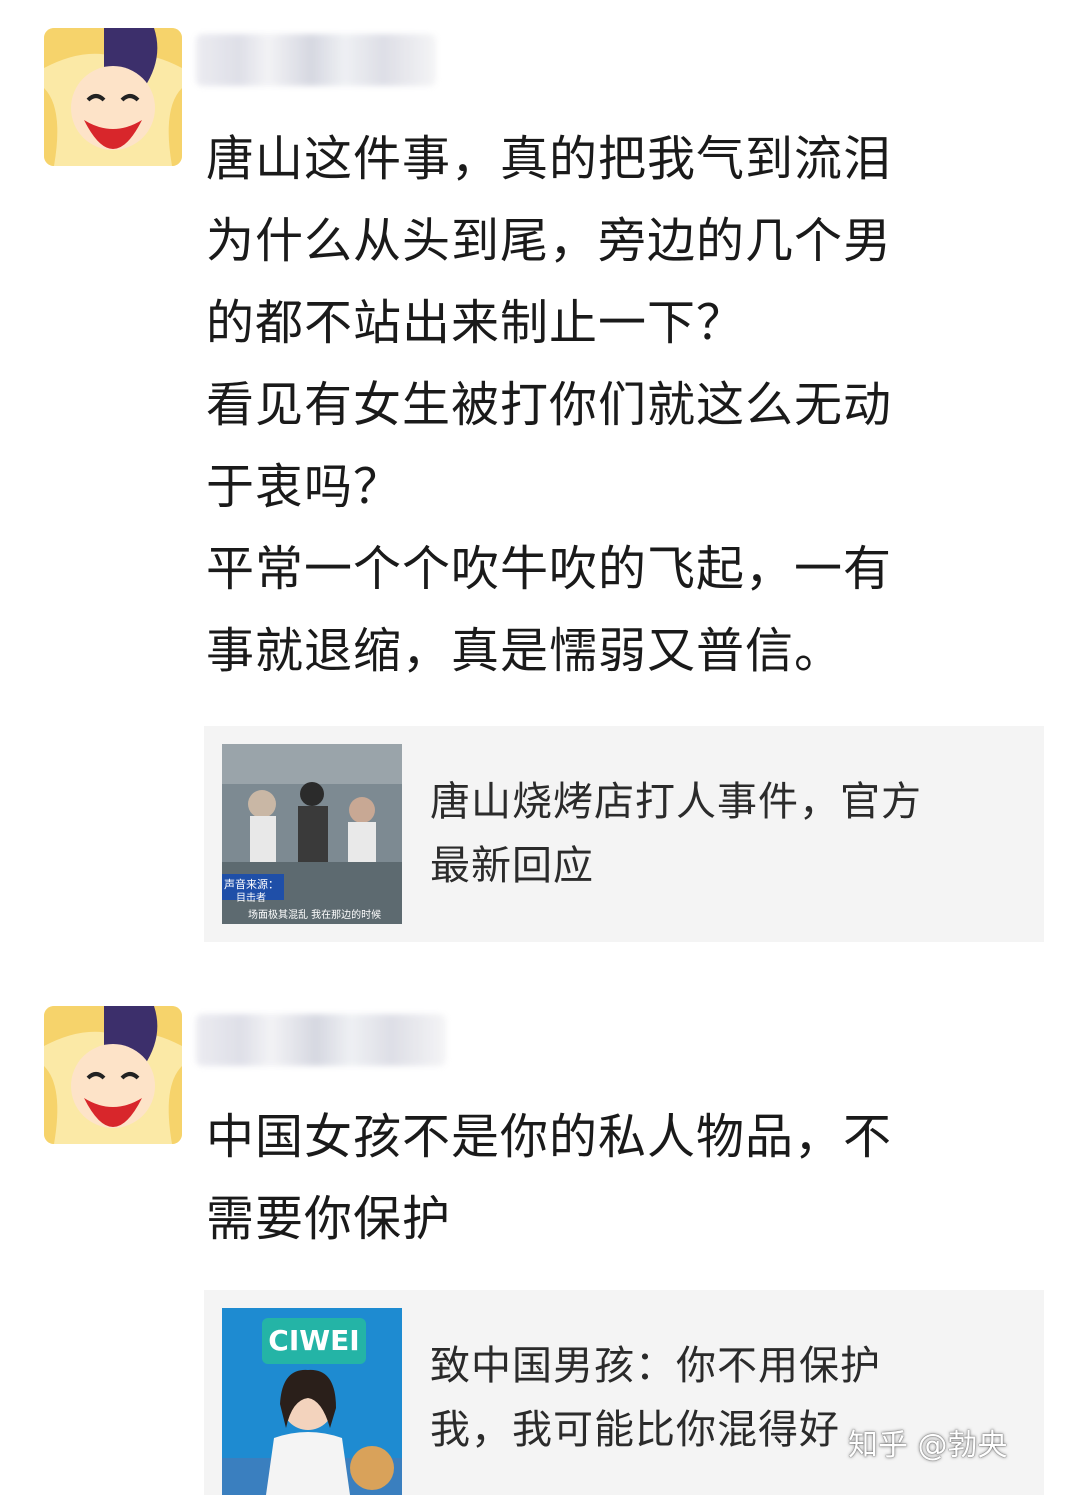  Describe the element at coordinates (549, 569) in the screenshot. I see `post-line: 平常一个个吹牛吹的飞起，一有` at that location.